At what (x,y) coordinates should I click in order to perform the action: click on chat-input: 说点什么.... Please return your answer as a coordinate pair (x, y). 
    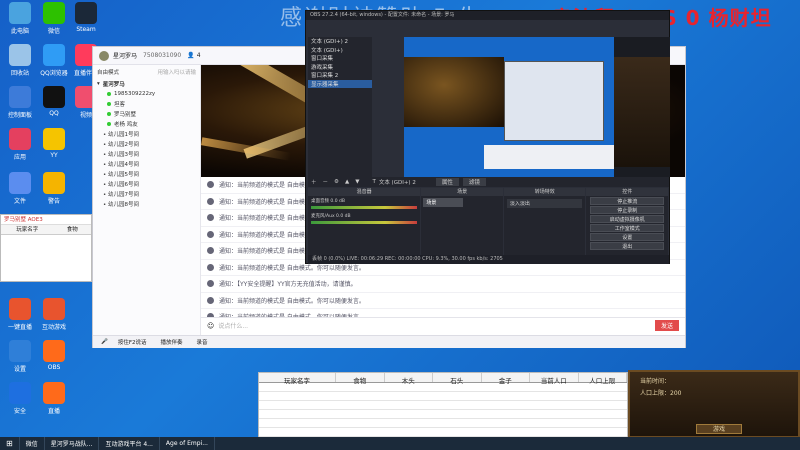
    Looking at the image, I should click on (436, 325).